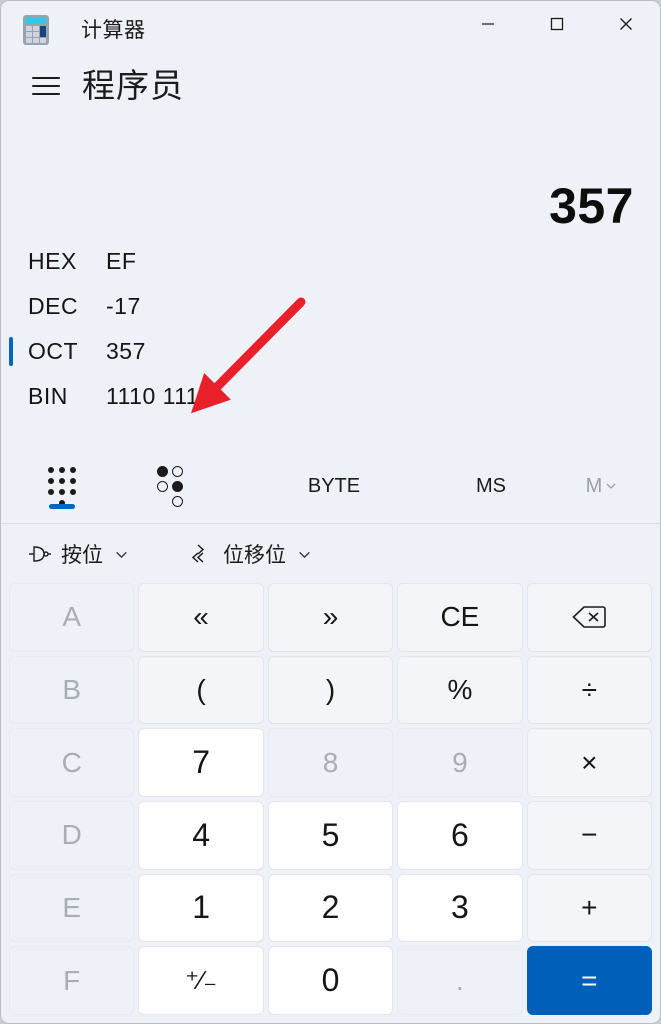  Describe the element at coordinates (52, 261) in the screenshot. I see `radix-label: HEX` at that location.